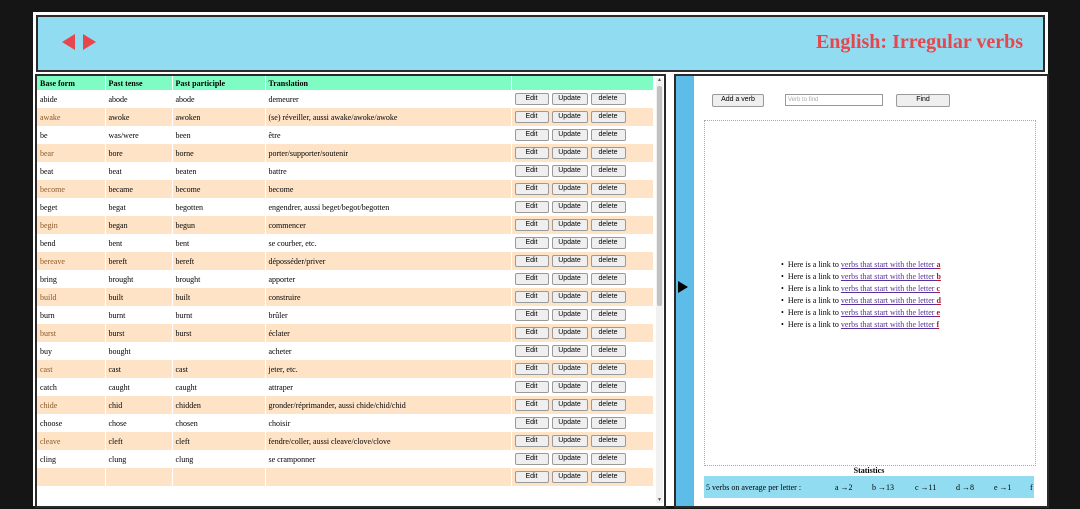 Image resolution: width=1080 pixels, height=509 pixels. I want to click on letter-link-f: verbs that start with the letter, so click(889, 324).